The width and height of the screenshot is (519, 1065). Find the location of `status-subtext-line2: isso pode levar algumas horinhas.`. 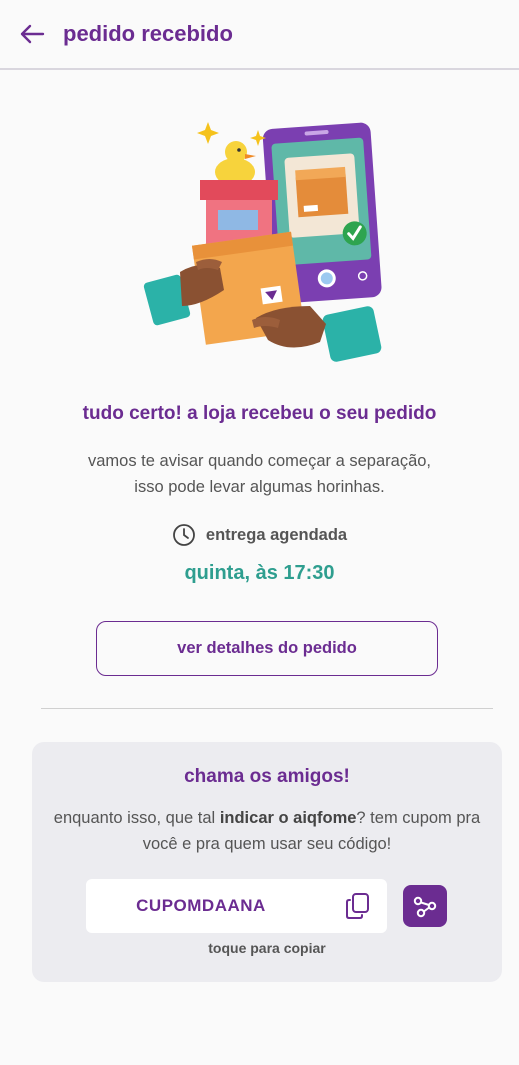

status-subtext-line2: isso pode levar algumas horinhas. is located at coordinates (259, 487).